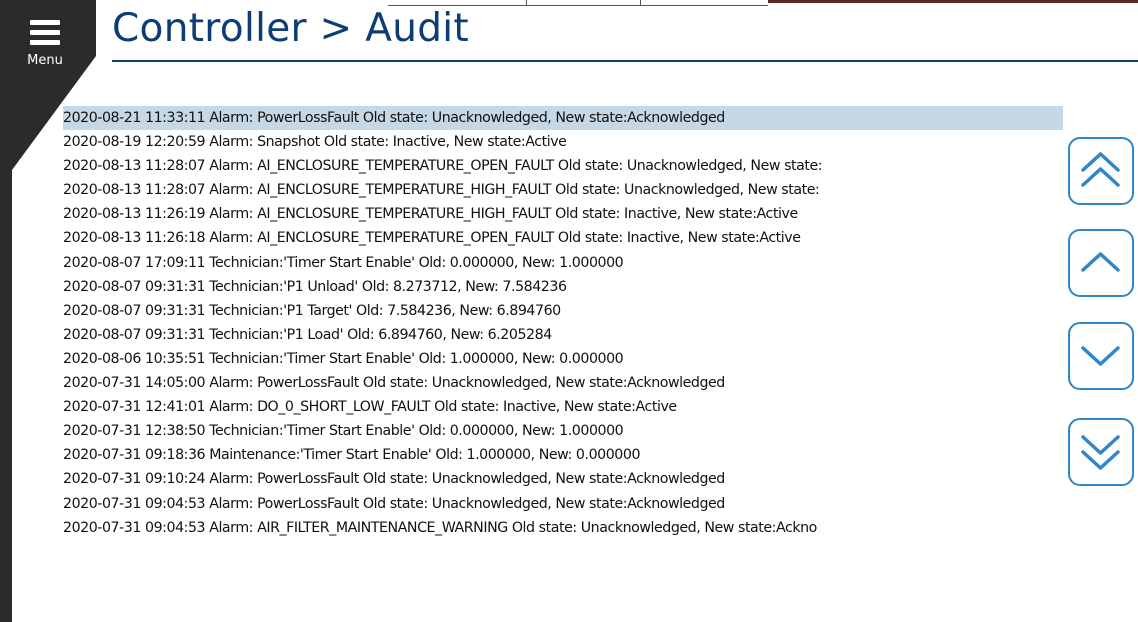  I want to click on page-down-button, so click(1101, 452).